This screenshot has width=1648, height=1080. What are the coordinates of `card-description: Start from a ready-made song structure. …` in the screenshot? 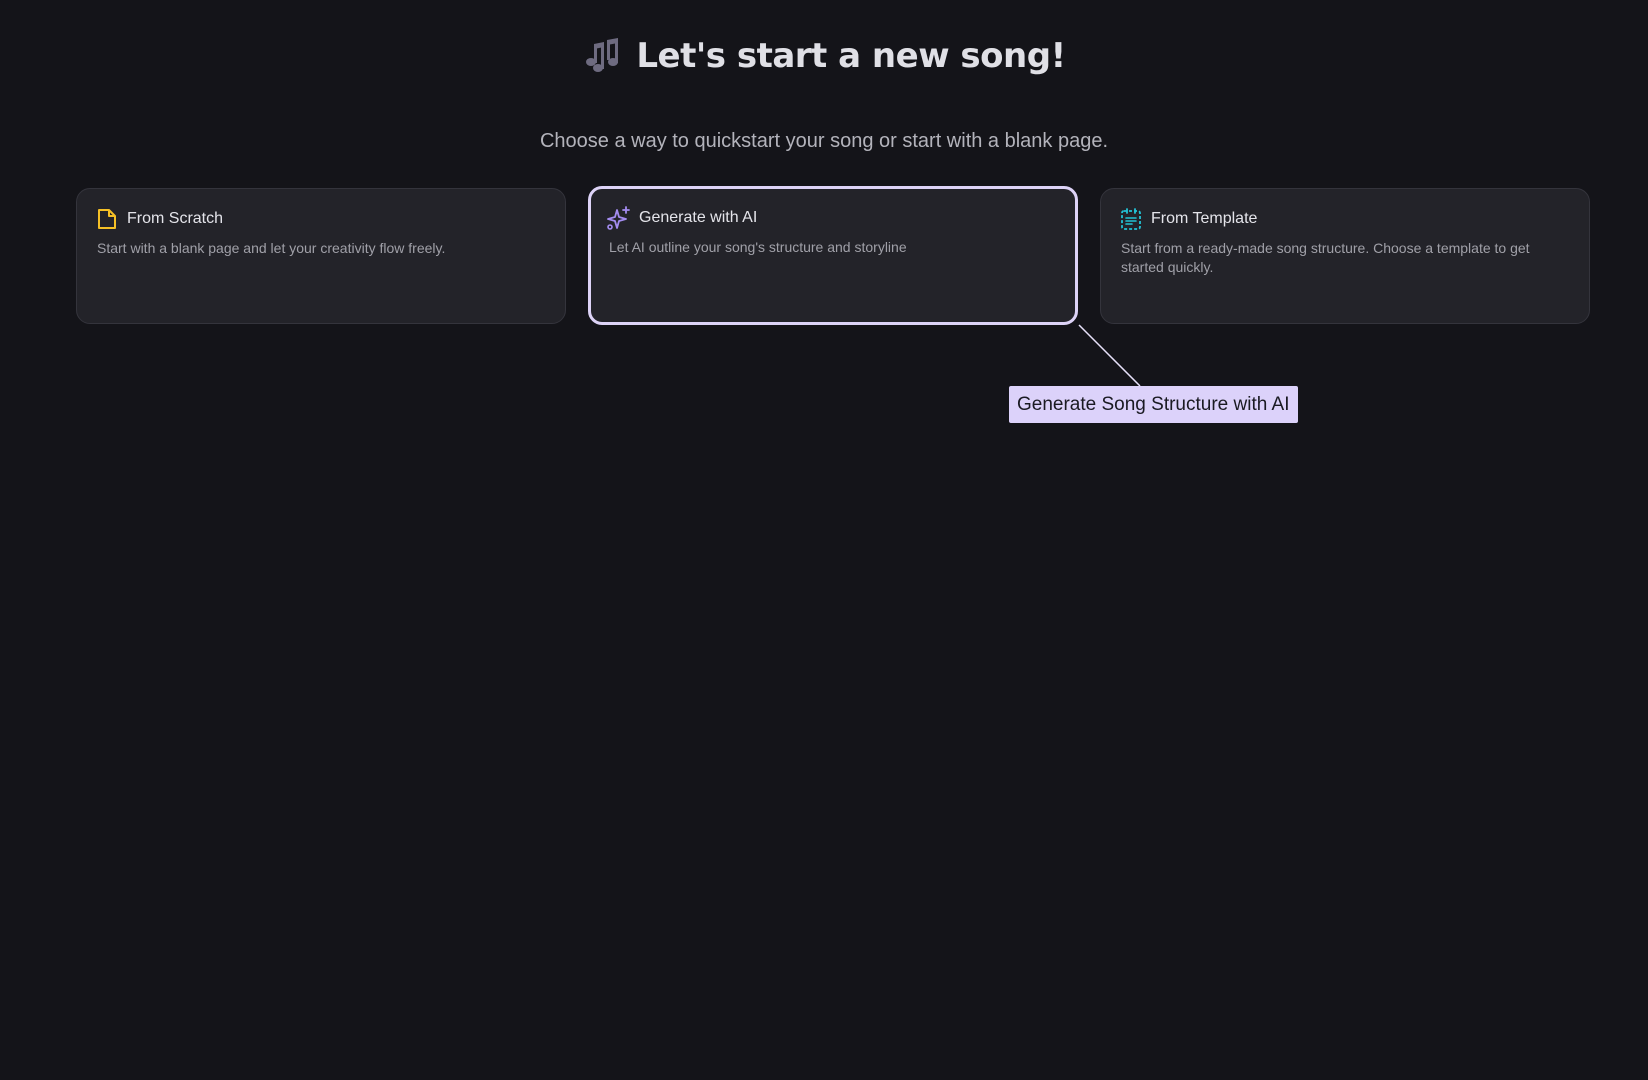 It's located at (1325, 257).